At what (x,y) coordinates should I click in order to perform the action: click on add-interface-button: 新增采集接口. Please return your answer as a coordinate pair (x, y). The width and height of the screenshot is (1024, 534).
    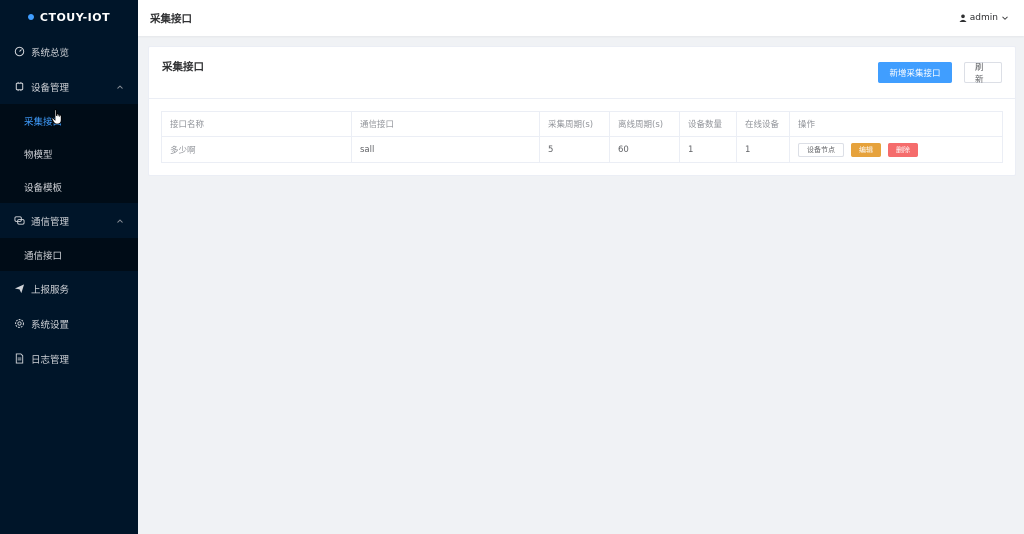
    Looking at the image, I should click on (915, 72).